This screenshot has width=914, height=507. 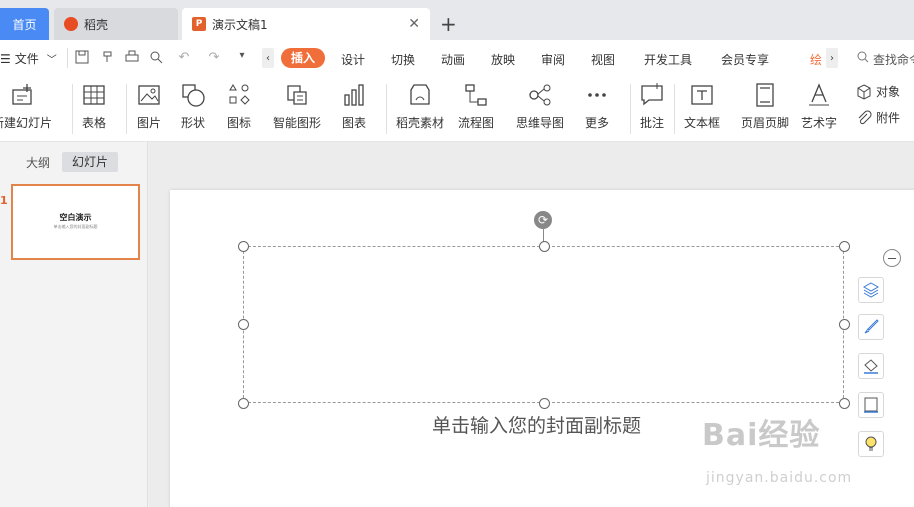 What do you see at coordinates (476, 95) in the screenshot?
I see `flowchart-icon` at bounding box center [476, 95].